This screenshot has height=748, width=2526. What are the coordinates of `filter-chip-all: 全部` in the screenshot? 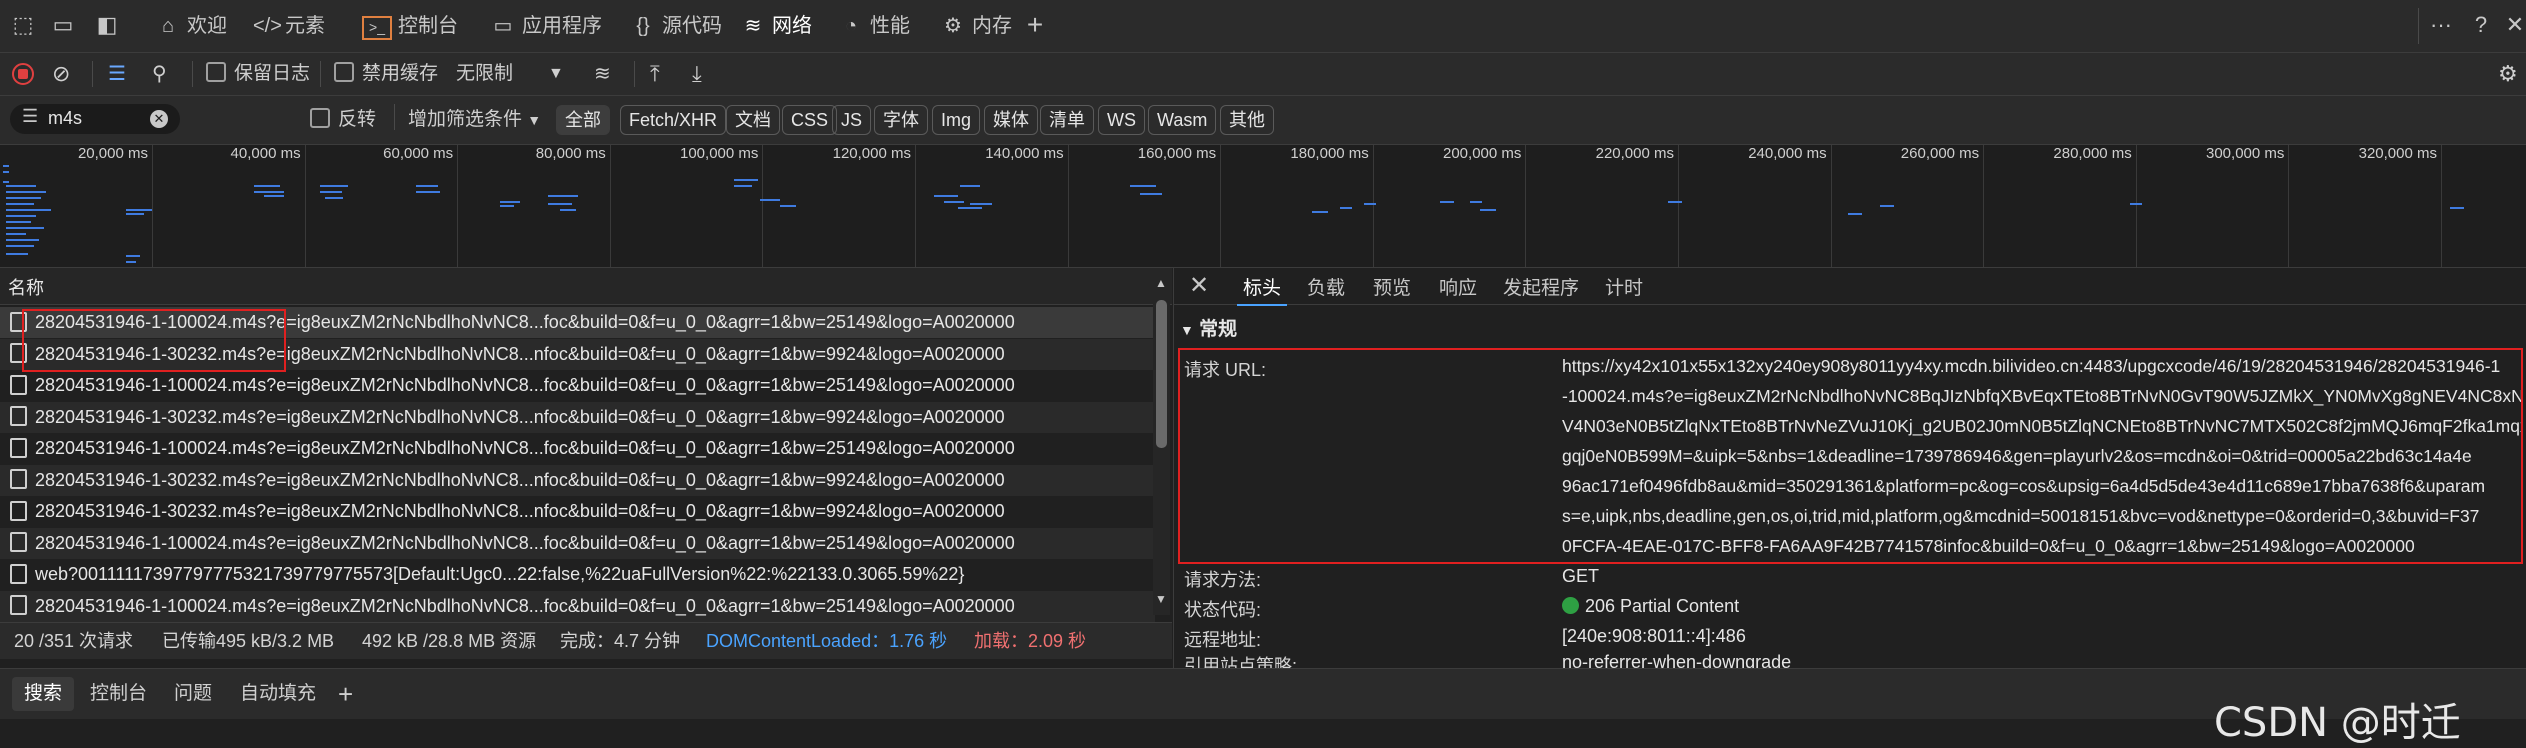 It's located at (583, 120).